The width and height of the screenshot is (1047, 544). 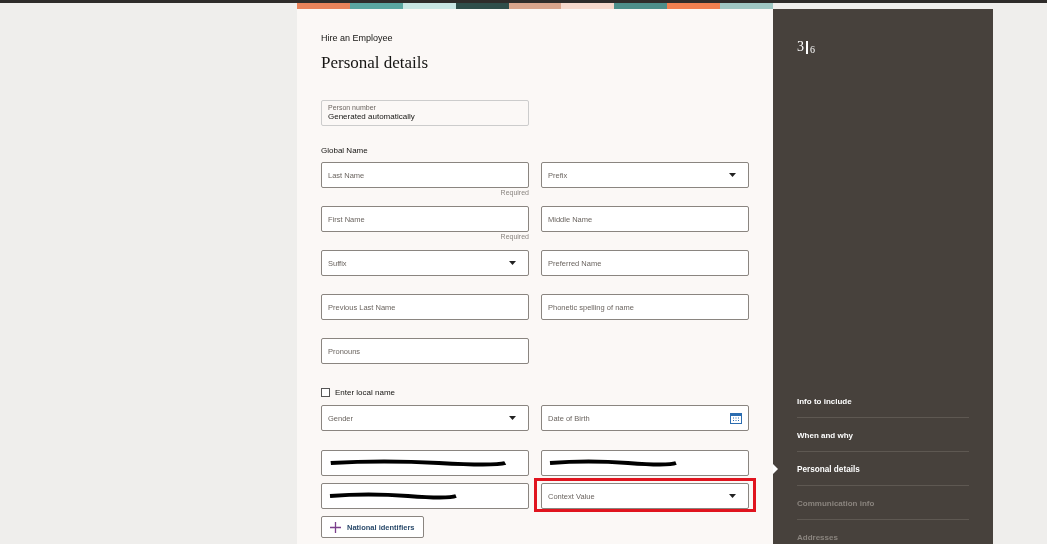 I want to click on checkbox, so click(x=325, y=392).